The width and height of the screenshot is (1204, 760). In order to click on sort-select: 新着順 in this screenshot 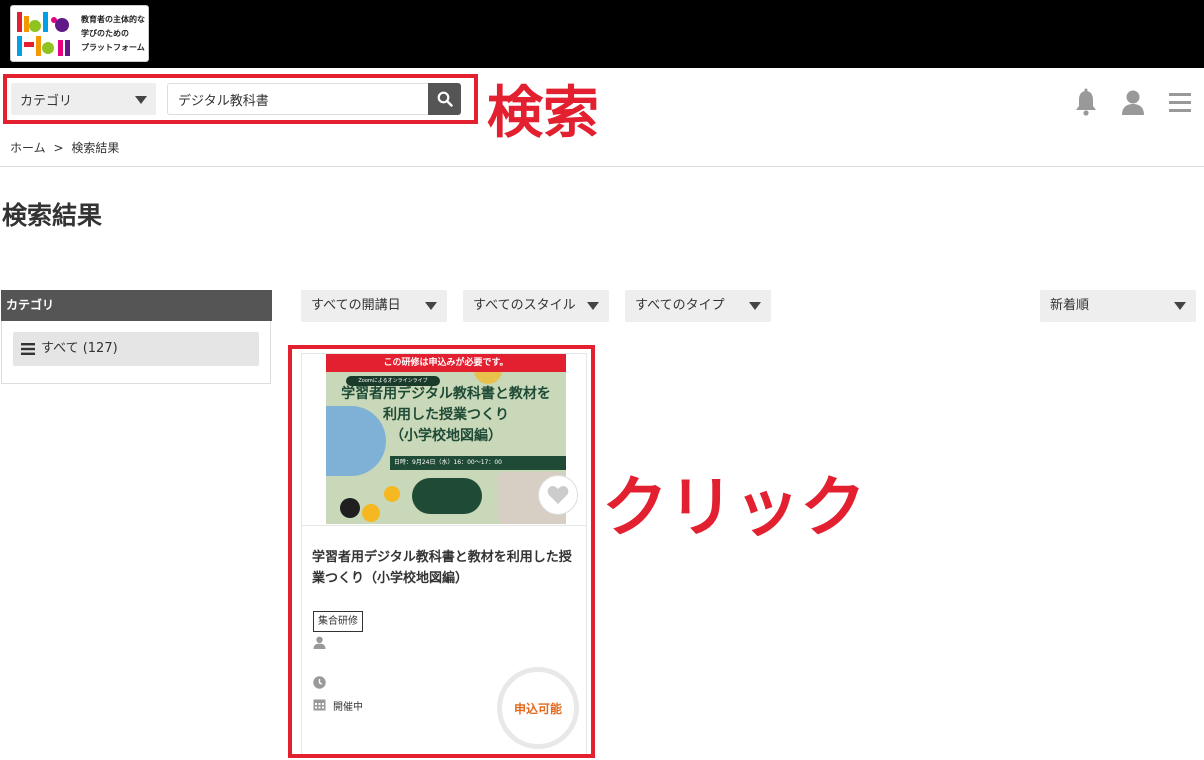, I will do `click(1118, 306)`.